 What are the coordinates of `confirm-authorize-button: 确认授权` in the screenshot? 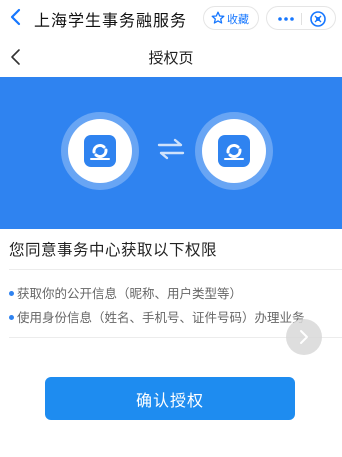 It's located at (170, 398).